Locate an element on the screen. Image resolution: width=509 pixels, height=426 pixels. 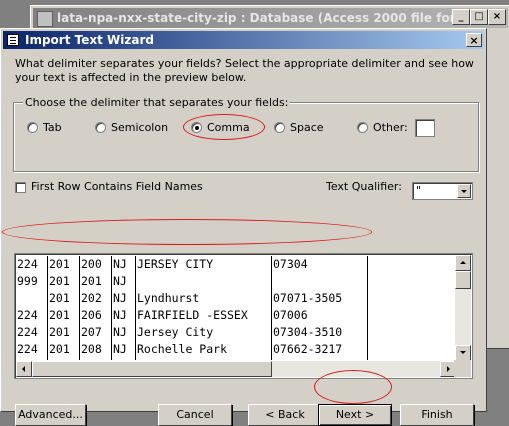
text-qualifier-value: " is located at coordinates (419, 190).